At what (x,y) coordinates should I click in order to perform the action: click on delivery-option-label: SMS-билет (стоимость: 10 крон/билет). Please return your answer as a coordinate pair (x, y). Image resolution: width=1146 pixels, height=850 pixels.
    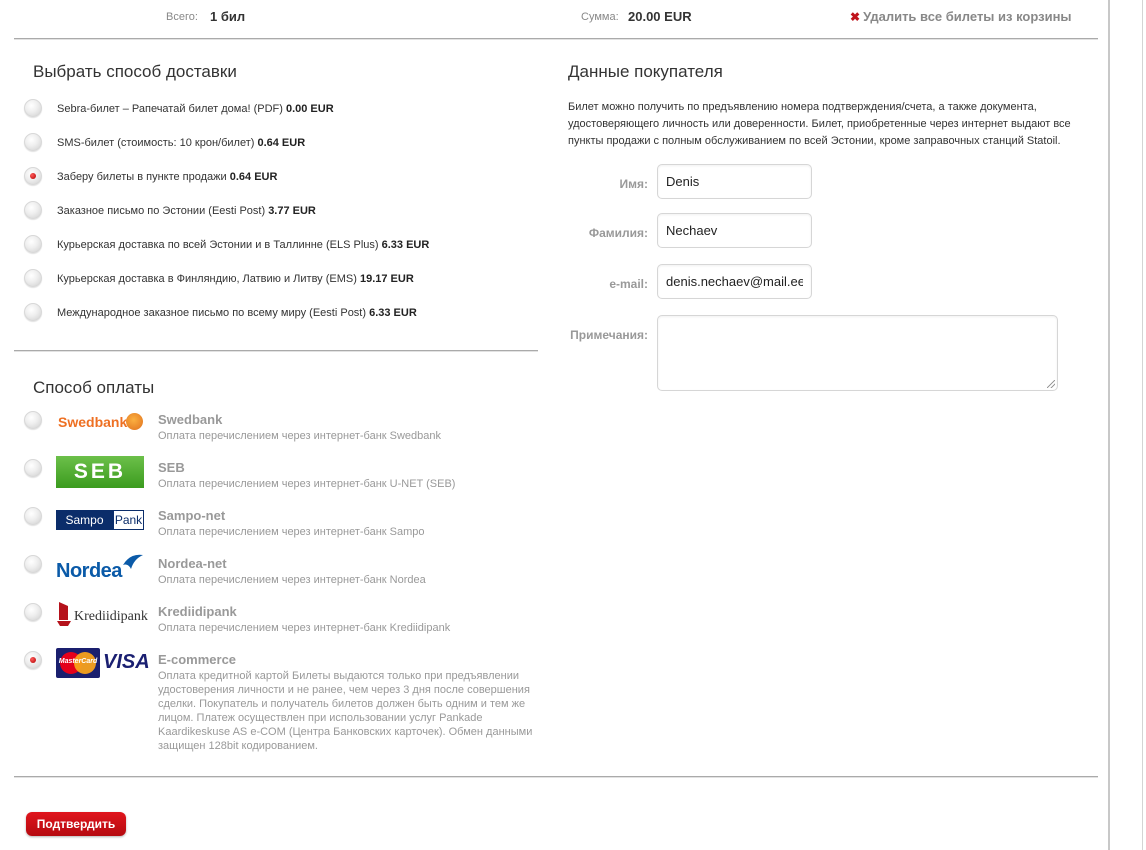
    Looking at the image, I should click on (156, 143).